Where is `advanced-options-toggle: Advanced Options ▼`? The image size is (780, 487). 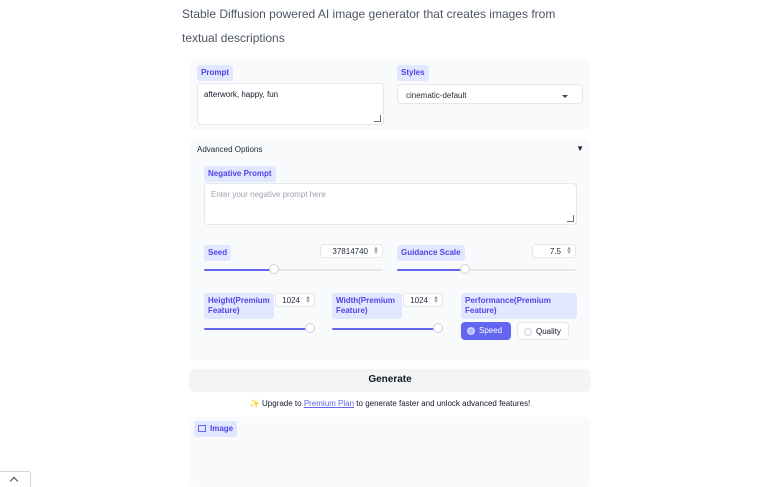
advanced-options-toggle: Advanced Options ▼ is located at coordinates (390, 150).